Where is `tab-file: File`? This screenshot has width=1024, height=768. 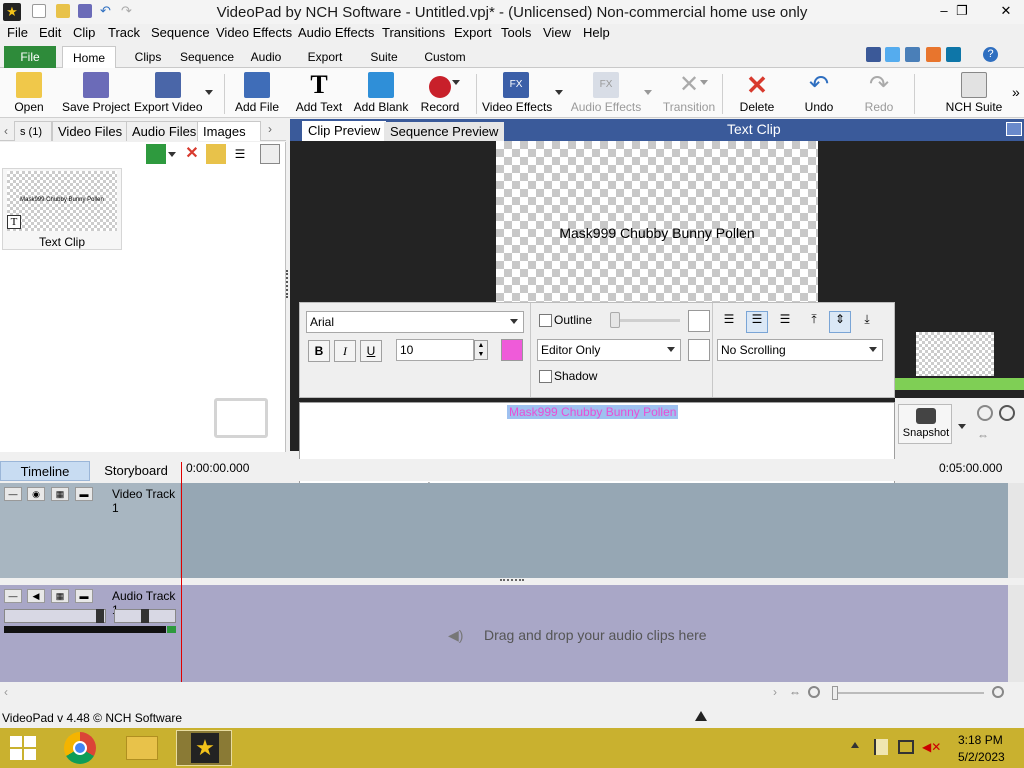
tab-file: File is located at coordinates (30, 57).